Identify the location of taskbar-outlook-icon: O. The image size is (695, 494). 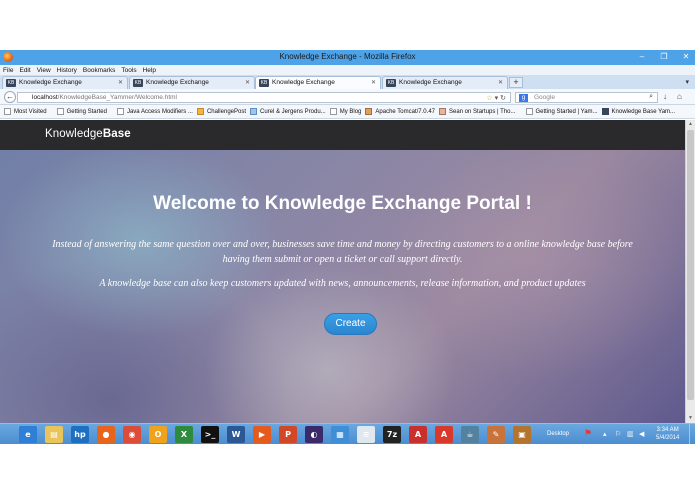
(158, 434).